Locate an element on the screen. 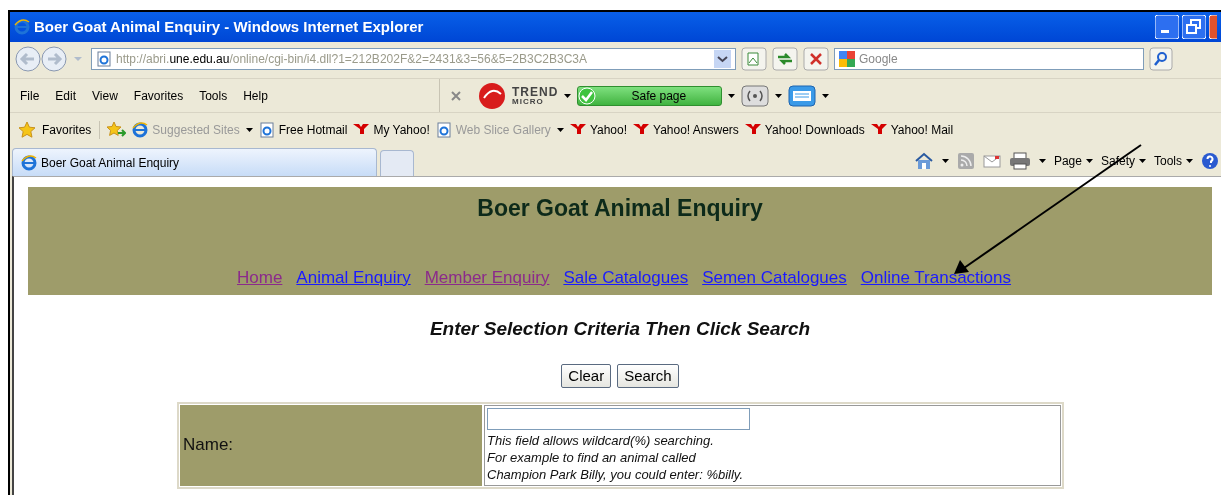 The width and height of the screenshot is (1221, 495). browser-tab: Boer Goat Animal Enquiry is located at coordinates (194, 162).